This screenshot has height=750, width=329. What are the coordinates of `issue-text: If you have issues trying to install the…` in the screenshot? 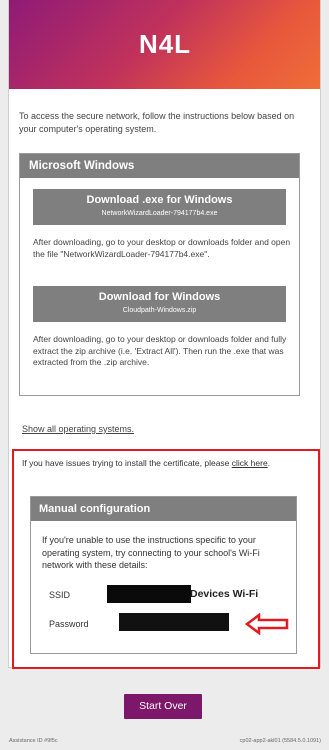 It's located at (152, 464).